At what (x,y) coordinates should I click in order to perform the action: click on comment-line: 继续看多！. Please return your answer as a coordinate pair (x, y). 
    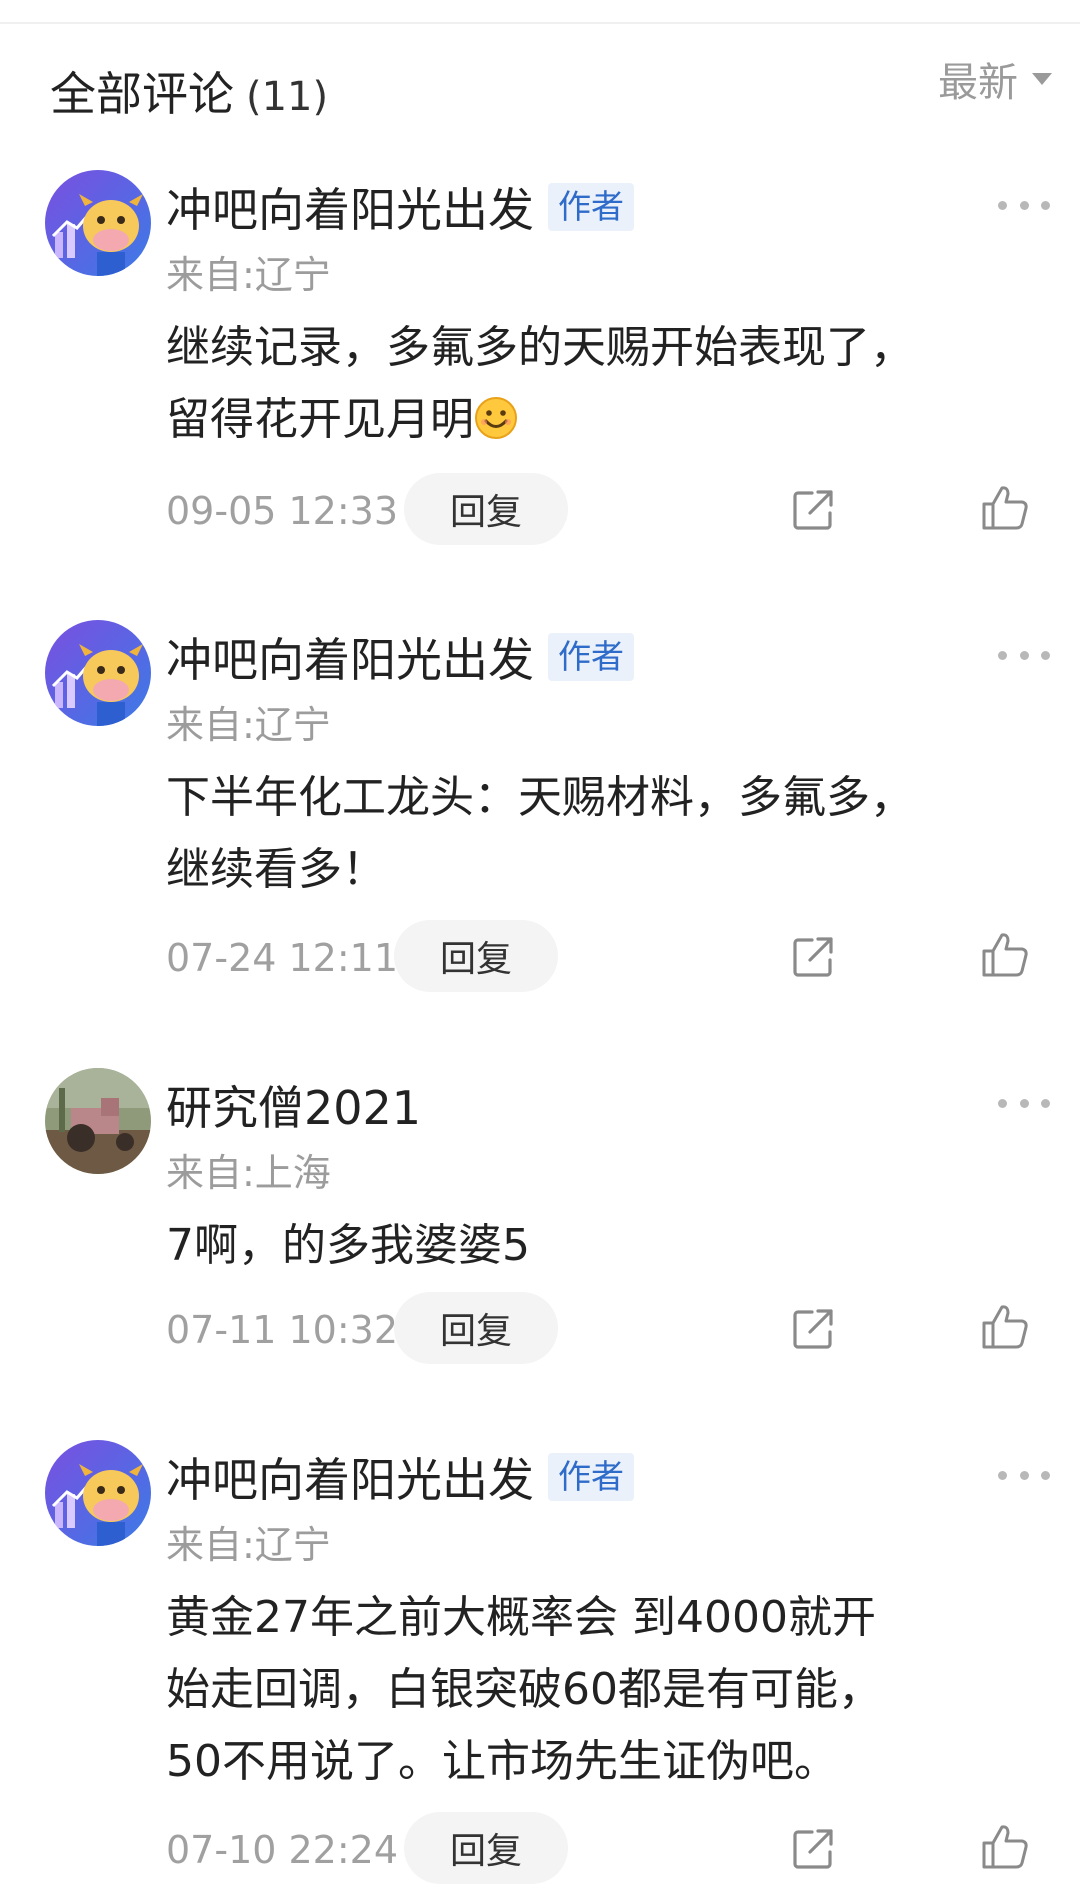
    Looking at the image, I should click on (276, 869).